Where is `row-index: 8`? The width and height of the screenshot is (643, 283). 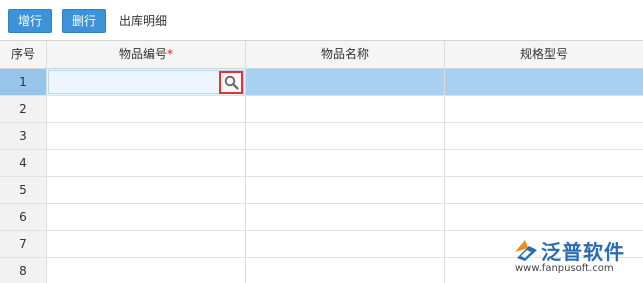 row-index: 8 is located at coordinates (23, 270).